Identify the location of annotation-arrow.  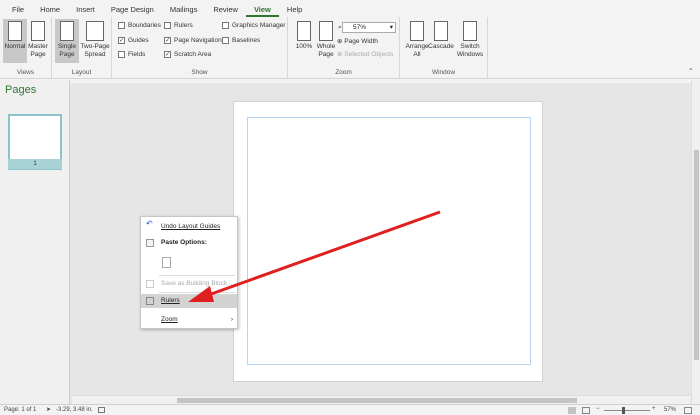
(314, 256).